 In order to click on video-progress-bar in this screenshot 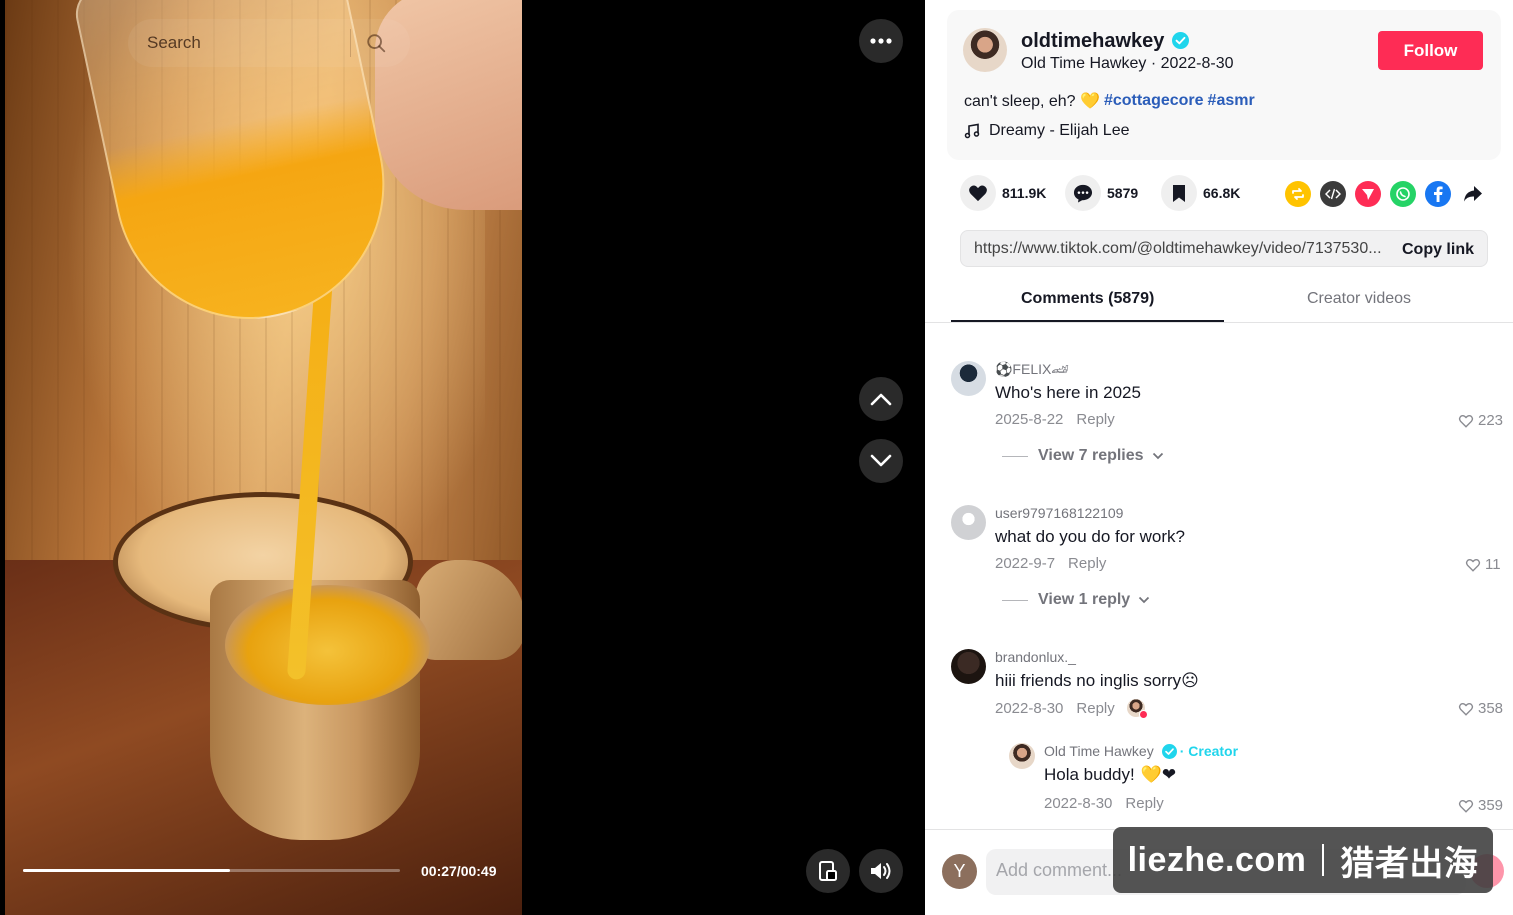, I will do `click(211, 870)`.